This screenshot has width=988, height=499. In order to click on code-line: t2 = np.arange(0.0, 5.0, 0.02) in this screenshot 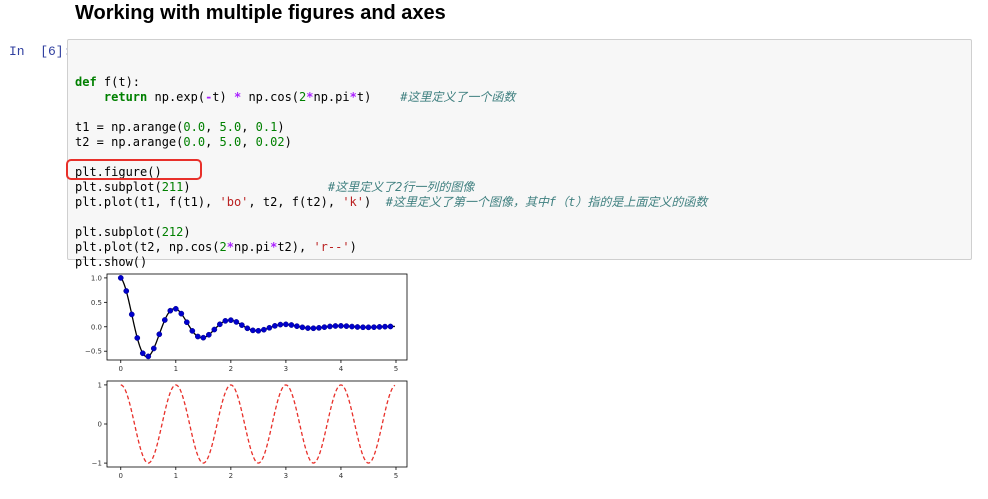, I will do `click(391, 142)`.